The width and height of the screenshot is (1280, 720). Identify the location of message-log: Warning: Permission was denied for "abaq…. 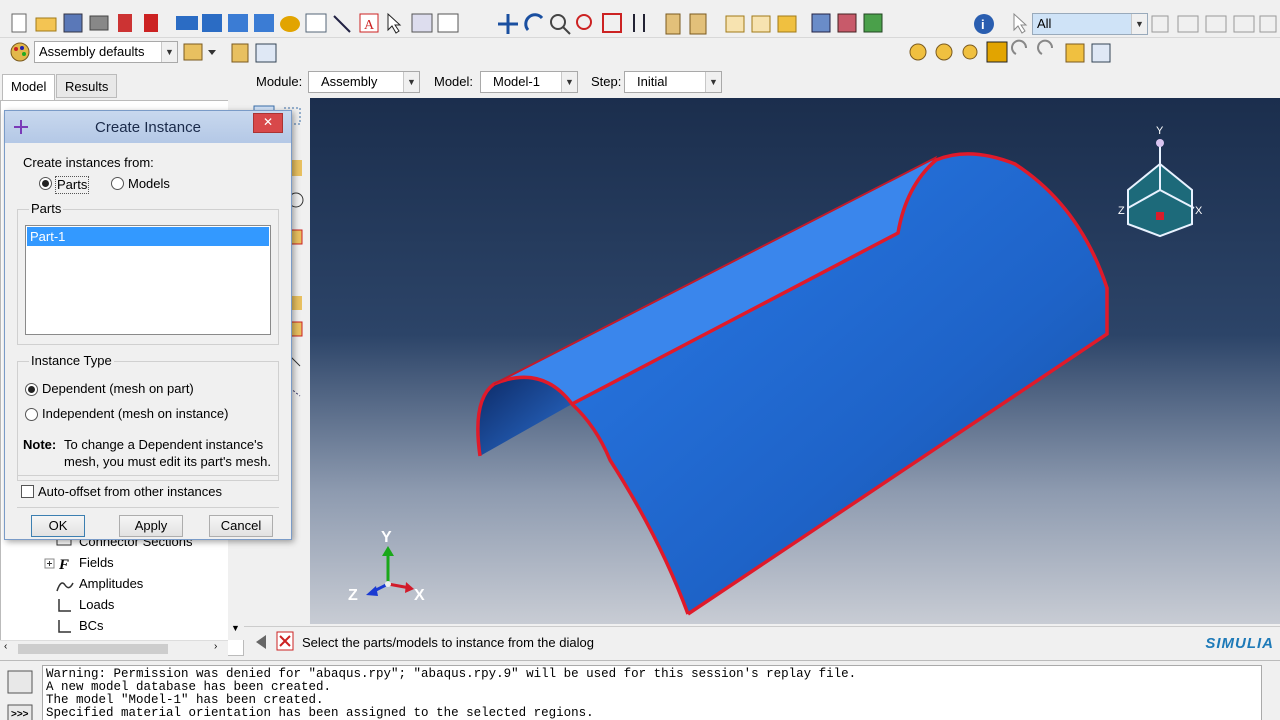
(652, 692).